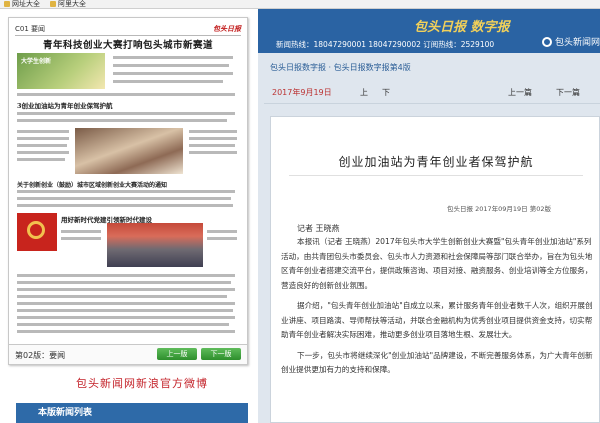 The image size is (600, 423). I want to click on browser-favorites-bar: 网址大全 阿里大全, so click(300, 4).